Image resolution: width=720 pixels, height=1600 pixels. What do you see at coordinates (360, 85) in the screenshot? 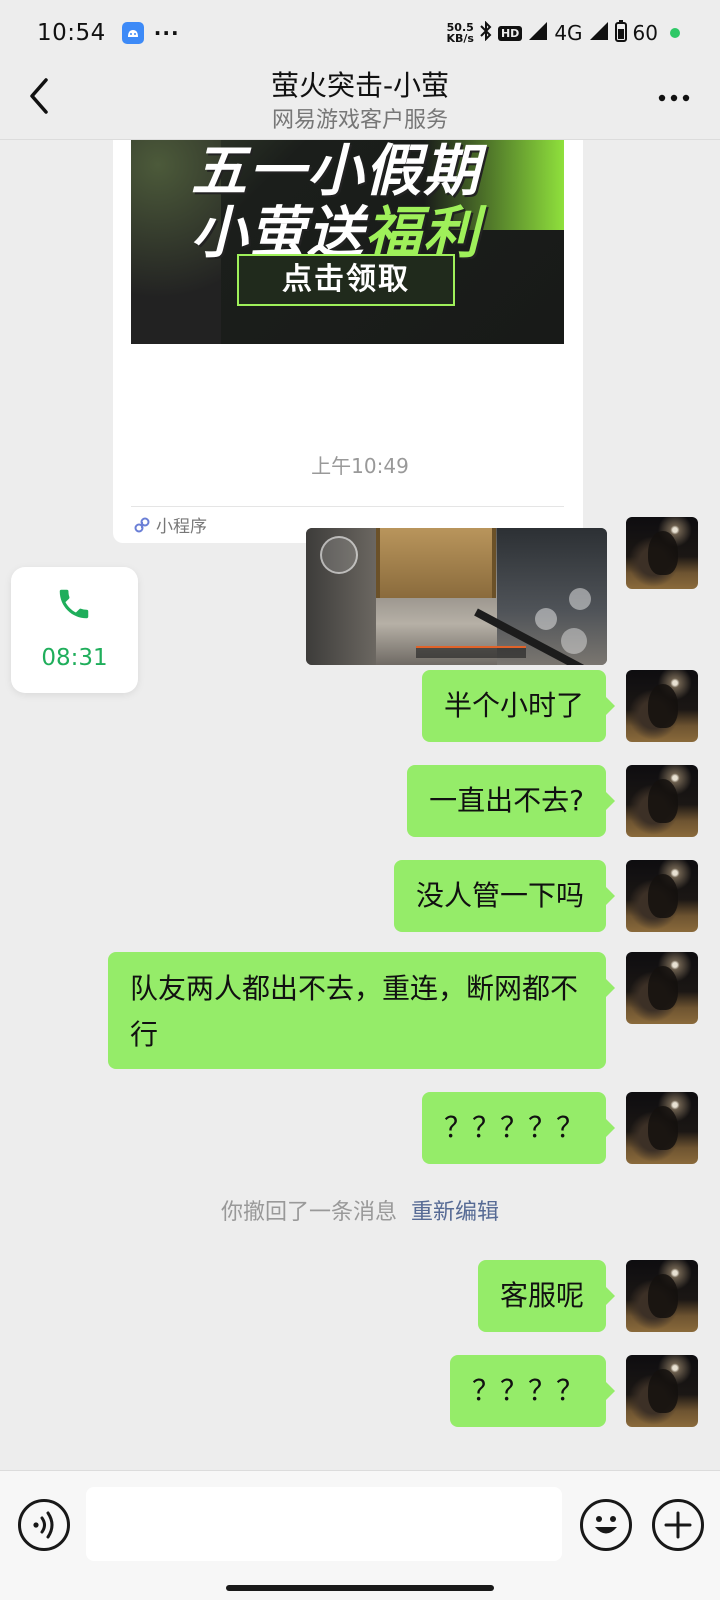
I see `chat-title: 萤火突击-小萤` at bounding box center [360, 85].